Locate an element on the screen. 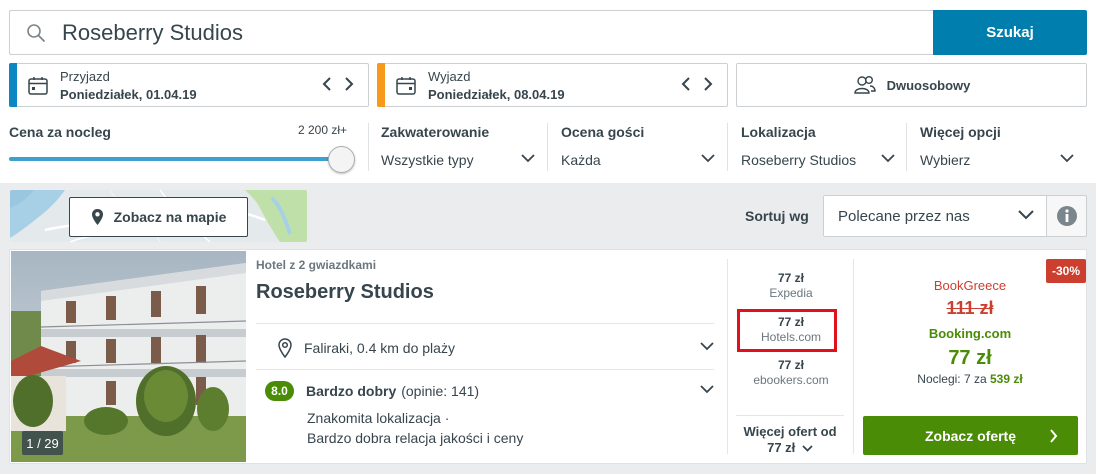  hotel-photo: 1 / 29 is located at coordinates (128, 356).